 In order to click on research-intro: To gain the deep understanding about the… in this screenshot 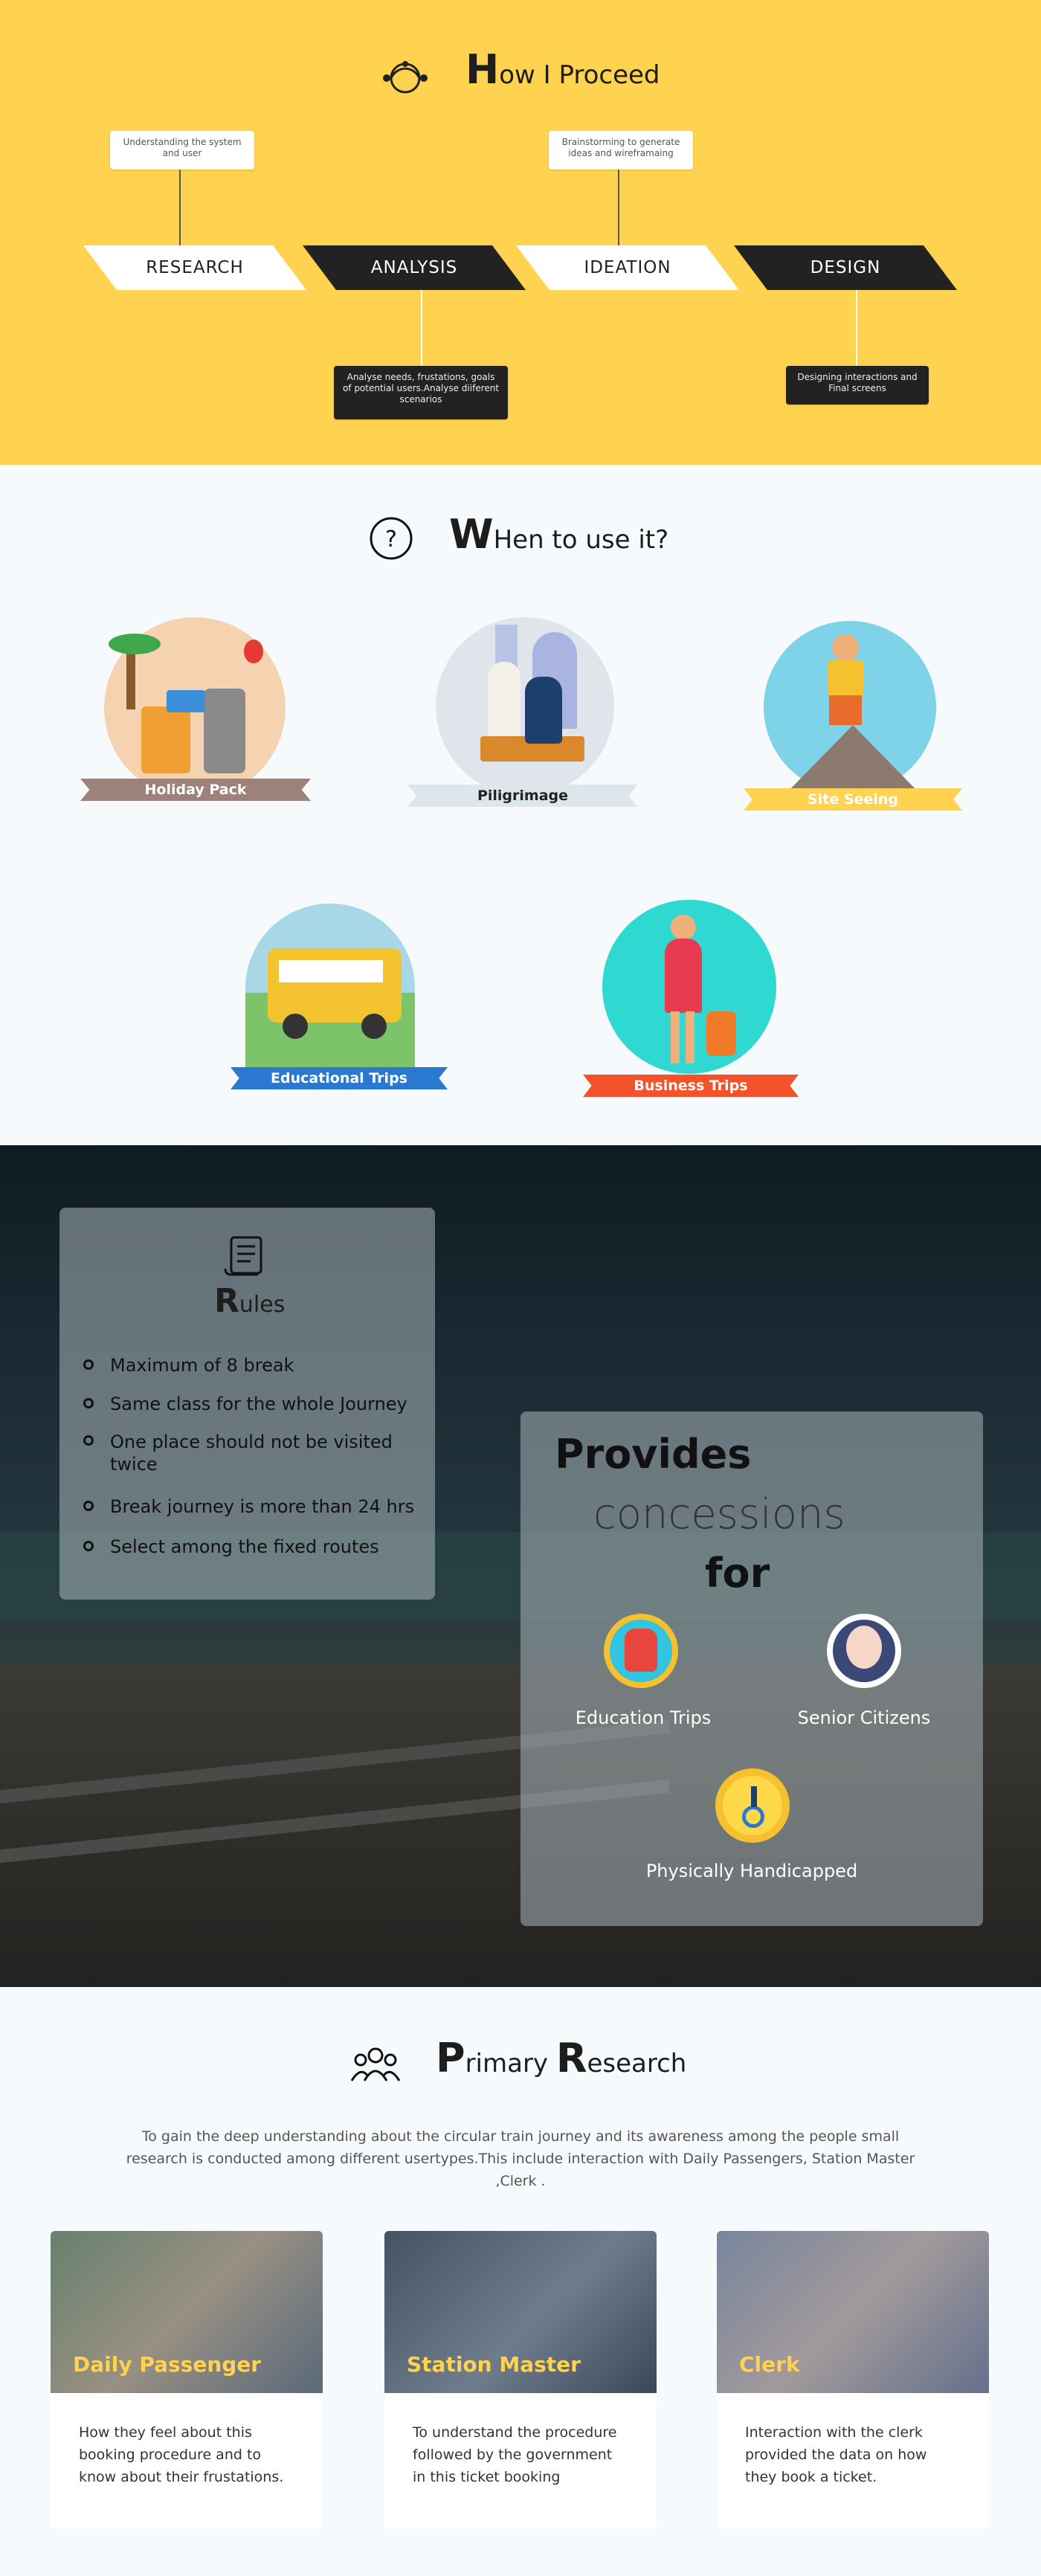, I will do `click(520, 2158)`.